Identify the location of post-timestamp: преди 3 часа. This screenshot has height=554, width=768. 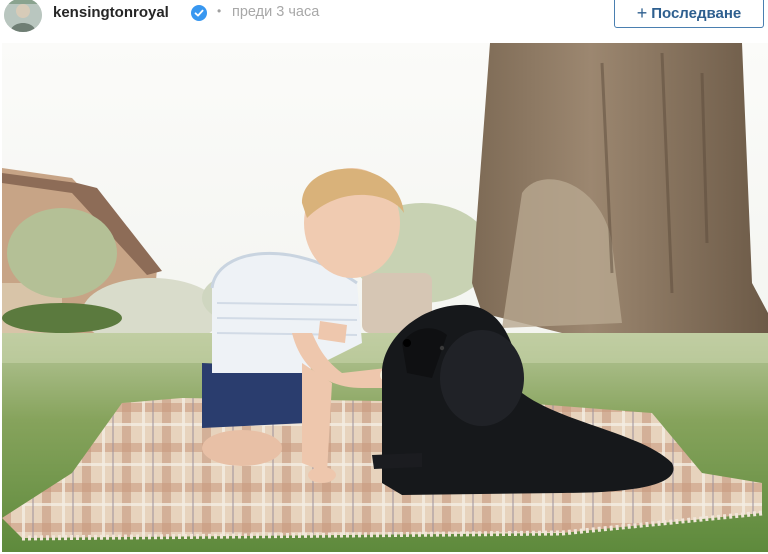
(275, 12).